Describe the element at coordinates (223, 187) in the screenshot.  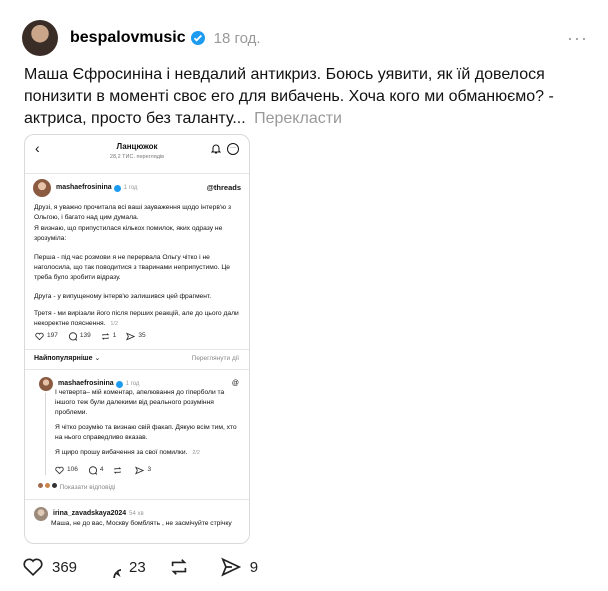
I see `threads-logo: @threads` at that location.